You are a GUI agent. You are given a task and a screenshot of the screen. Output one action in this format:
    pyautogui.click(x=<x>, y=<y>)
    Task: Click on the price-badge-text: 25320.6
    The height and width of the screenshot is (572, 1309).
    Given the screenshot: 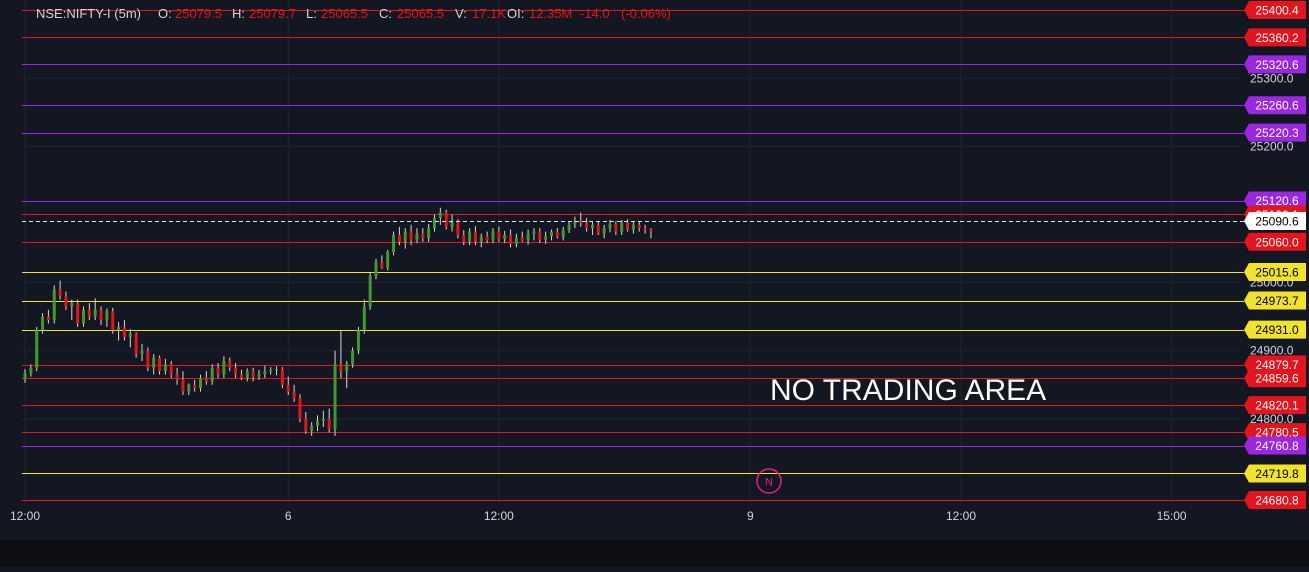 What is the action you would take?
    pyautogui.click(x=1277, y=65)
    